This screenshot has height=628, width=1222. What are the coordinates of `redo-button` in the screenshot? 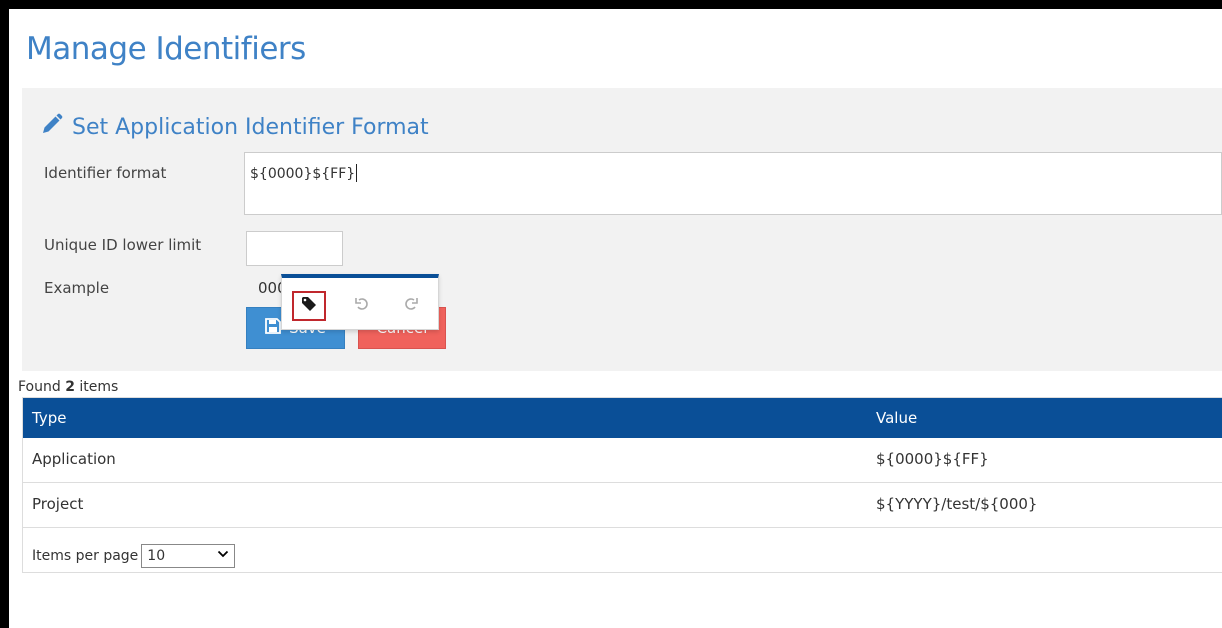 It's located at (411, 306).